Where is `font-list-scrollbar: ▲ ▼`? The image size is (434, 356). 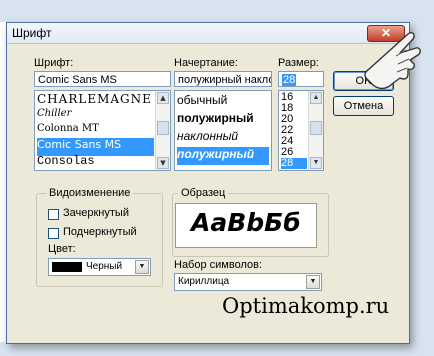
font-list-scrollbar: ▲ ▼ is located at coordinates (162, 130).